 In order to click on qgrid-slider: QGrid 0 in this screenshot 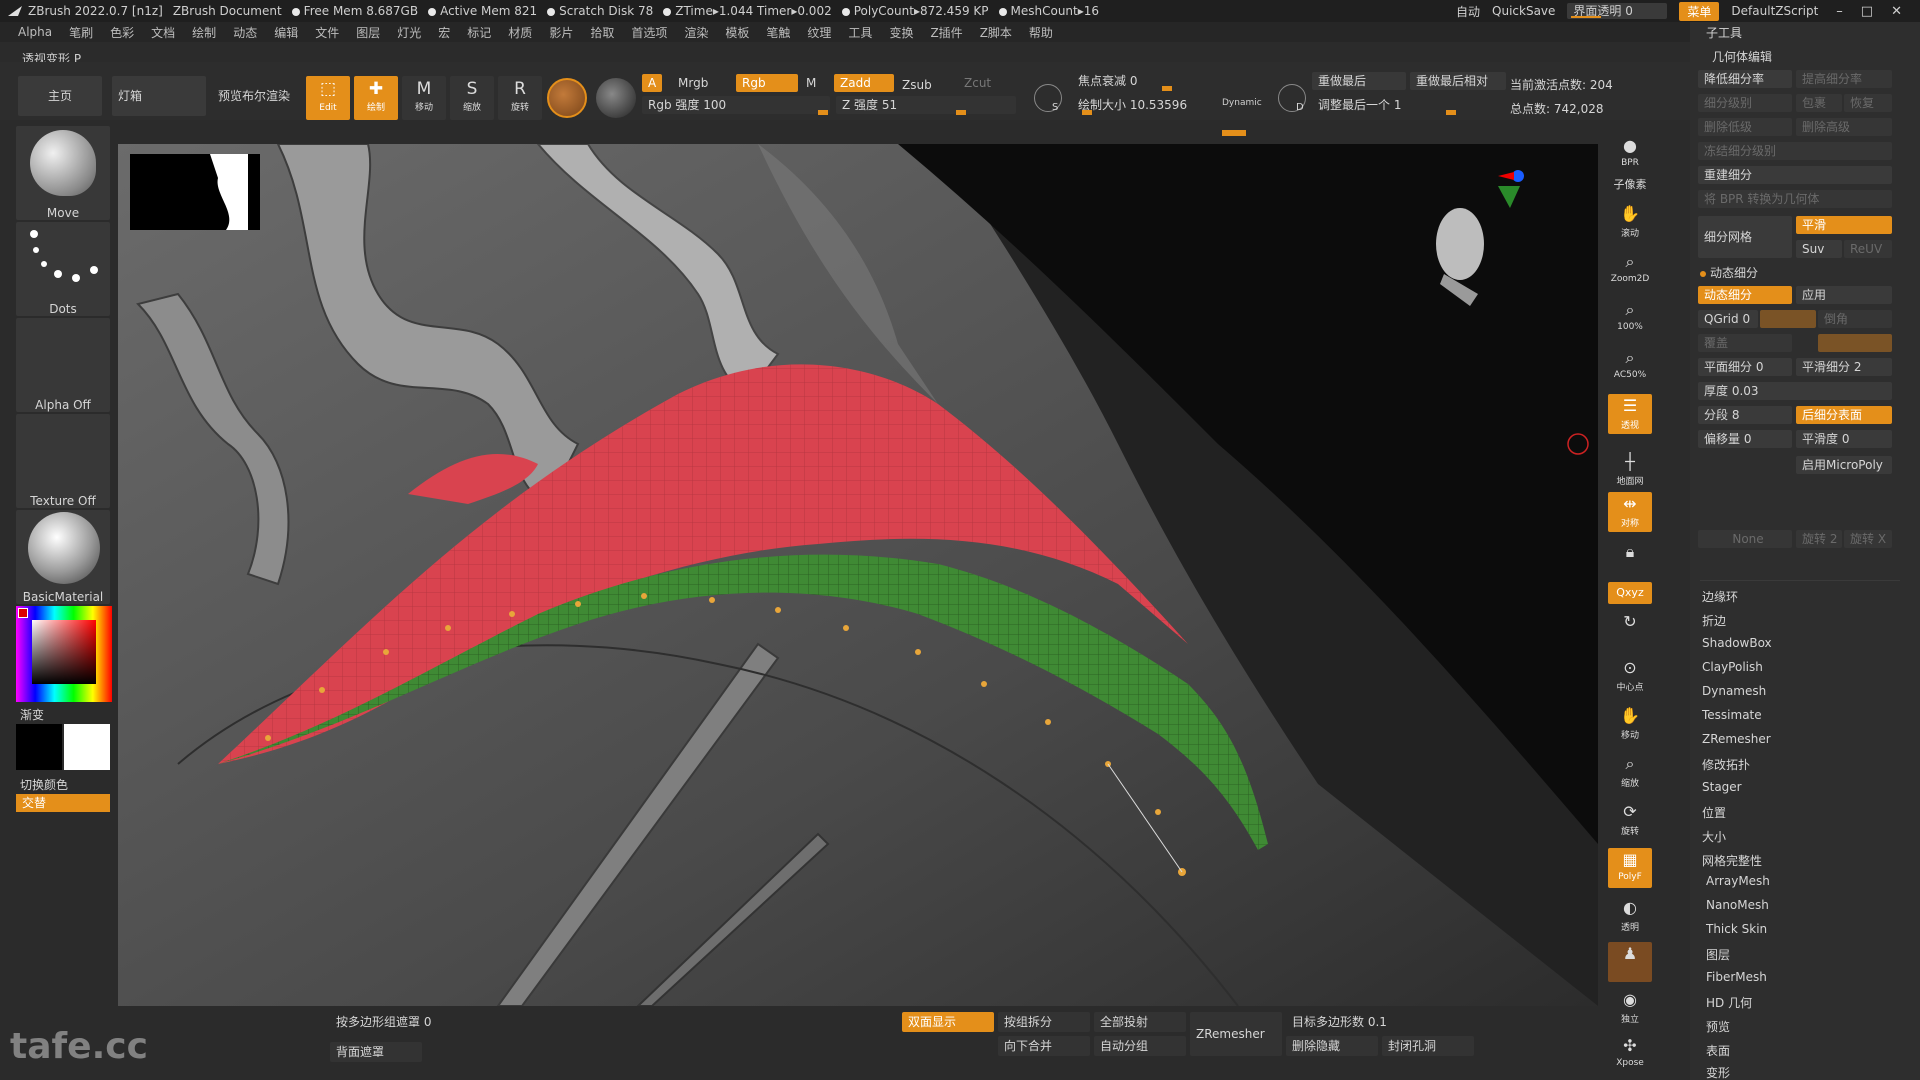, I will do `click(1728, 319)`.